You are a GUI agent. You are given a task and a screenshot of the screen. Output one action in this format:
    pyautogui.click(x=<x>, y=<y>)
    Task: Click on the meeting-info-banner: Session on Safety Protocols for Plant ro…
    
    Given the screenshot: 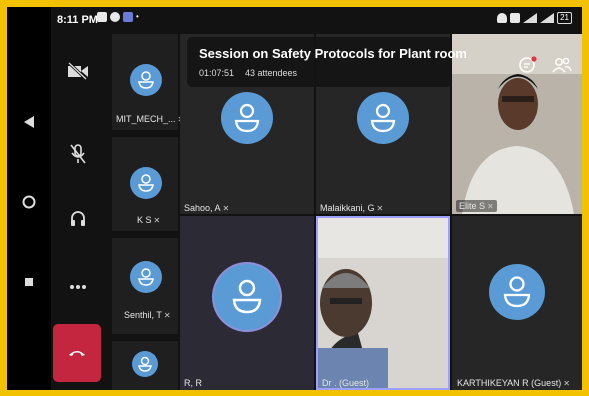 What is the action you would take?
    pyautogui.click(x=327, y=62)
    